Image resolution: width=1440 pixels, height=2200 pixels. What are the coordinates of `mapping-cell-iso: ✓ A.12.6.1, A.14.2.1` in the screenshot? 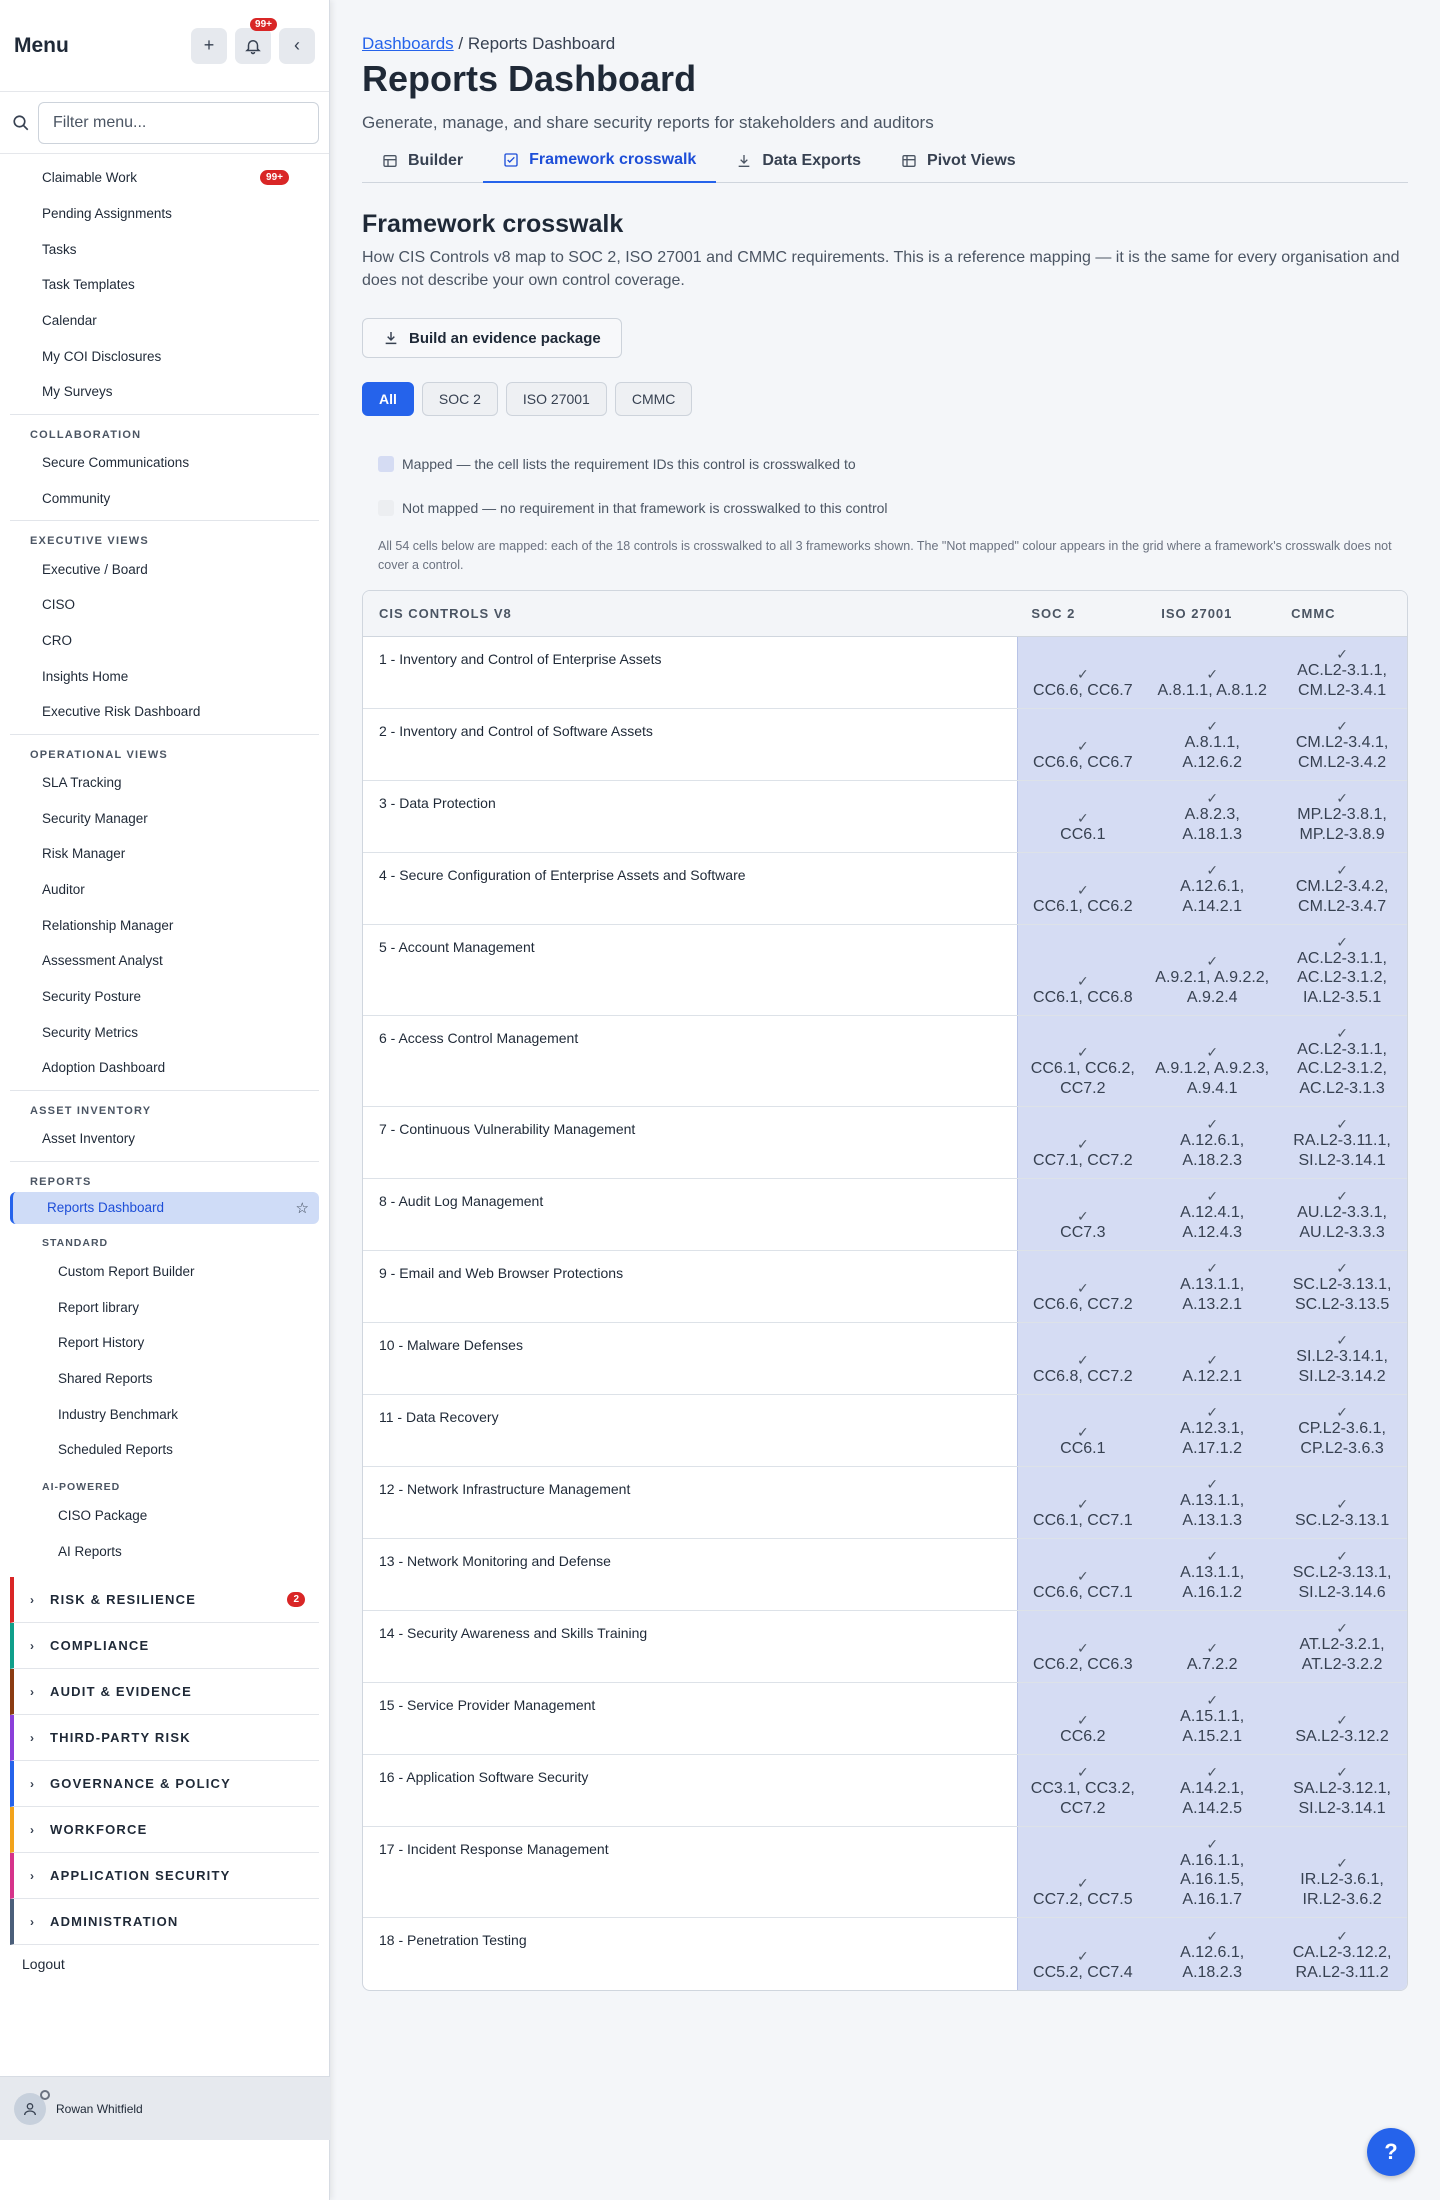 It's located at (1212, 888).